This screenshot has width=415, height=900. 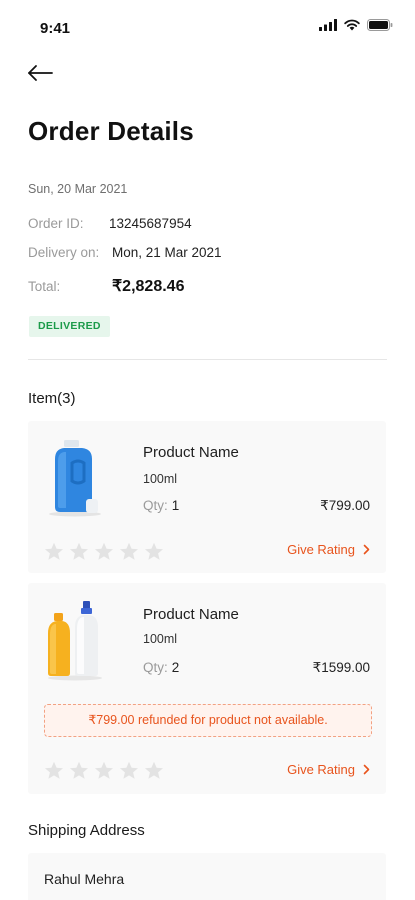 What do you see at coordinates (148, 286) in the screenshot?
I see `total-value: ₹2,828.46` at bounding box center [148, 286].